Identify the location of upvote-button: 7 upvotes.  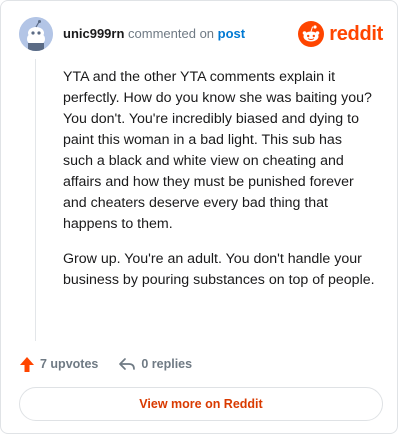
(58, 364).